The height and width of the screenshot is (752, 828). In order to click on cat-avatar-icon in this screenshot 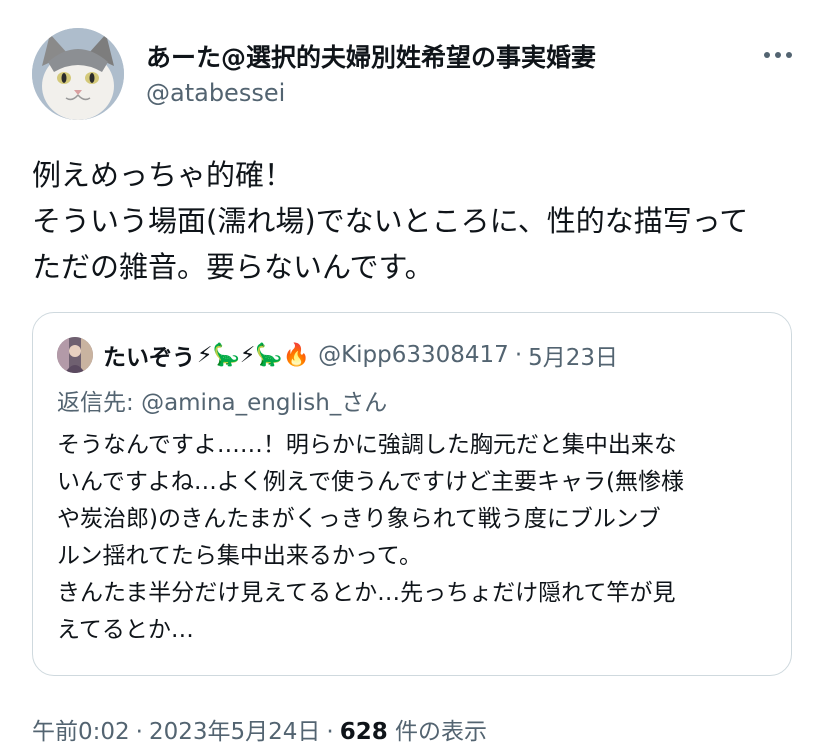, I will do `click(78, 74)`.